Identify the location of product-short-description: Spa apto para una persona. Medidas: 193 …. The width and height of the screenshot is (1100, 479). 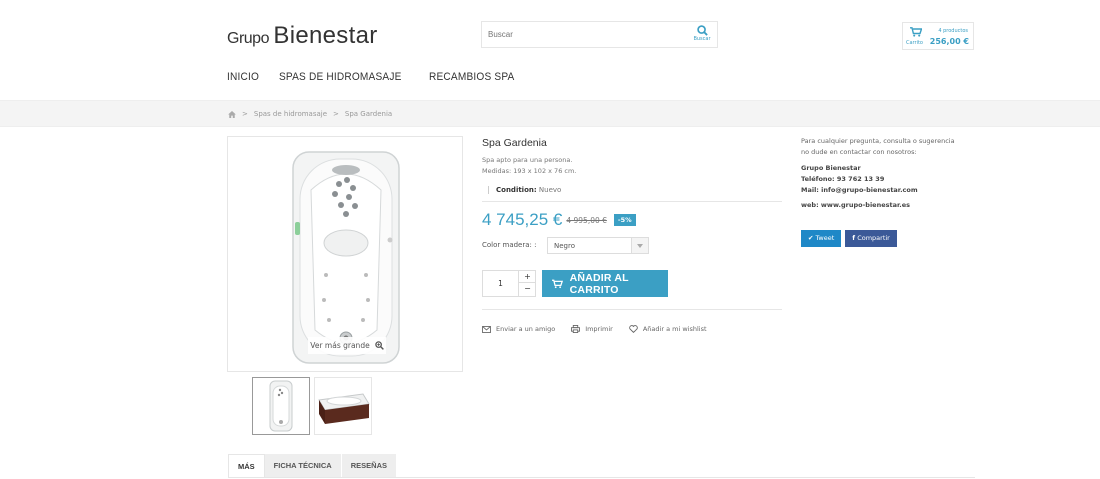
(529, 166).